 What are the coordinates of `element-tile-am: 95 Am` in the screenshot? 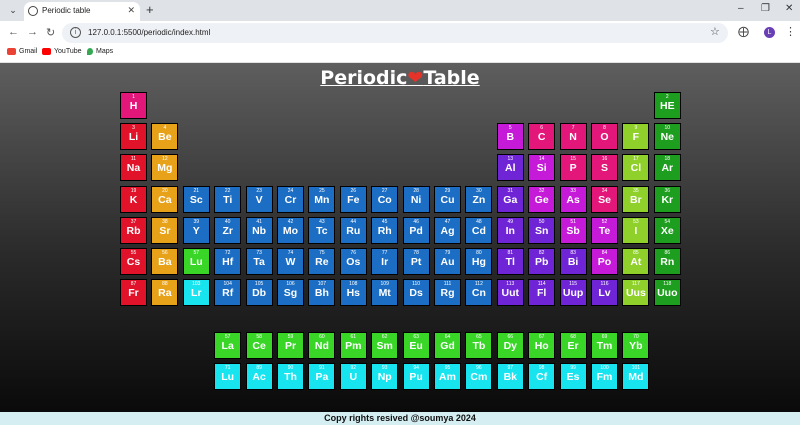 It's located at (447, 376).